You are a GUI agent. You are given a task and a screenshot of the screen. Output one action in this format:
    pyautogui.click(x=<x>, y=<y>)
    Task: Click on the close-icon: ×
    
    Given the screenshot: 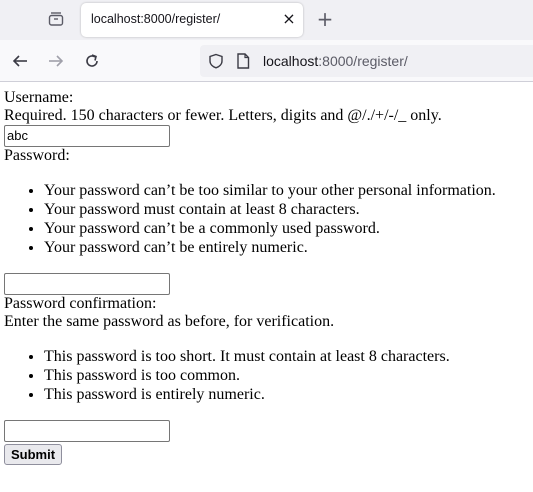 What is the action you would take?
    pyautogui.click(x=289, y=19)
    